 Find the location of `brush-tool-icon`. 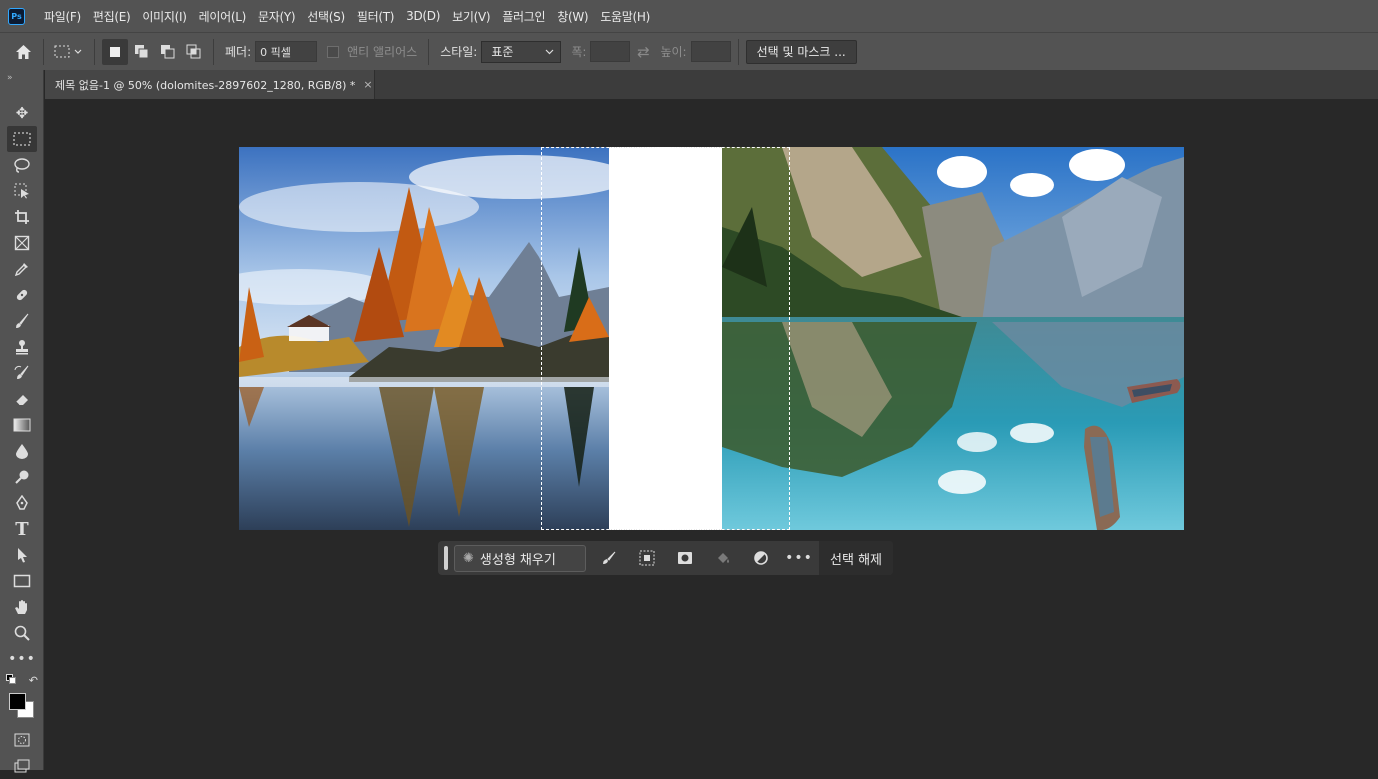

brush-tool-icon is located at coordinates (22, 321).